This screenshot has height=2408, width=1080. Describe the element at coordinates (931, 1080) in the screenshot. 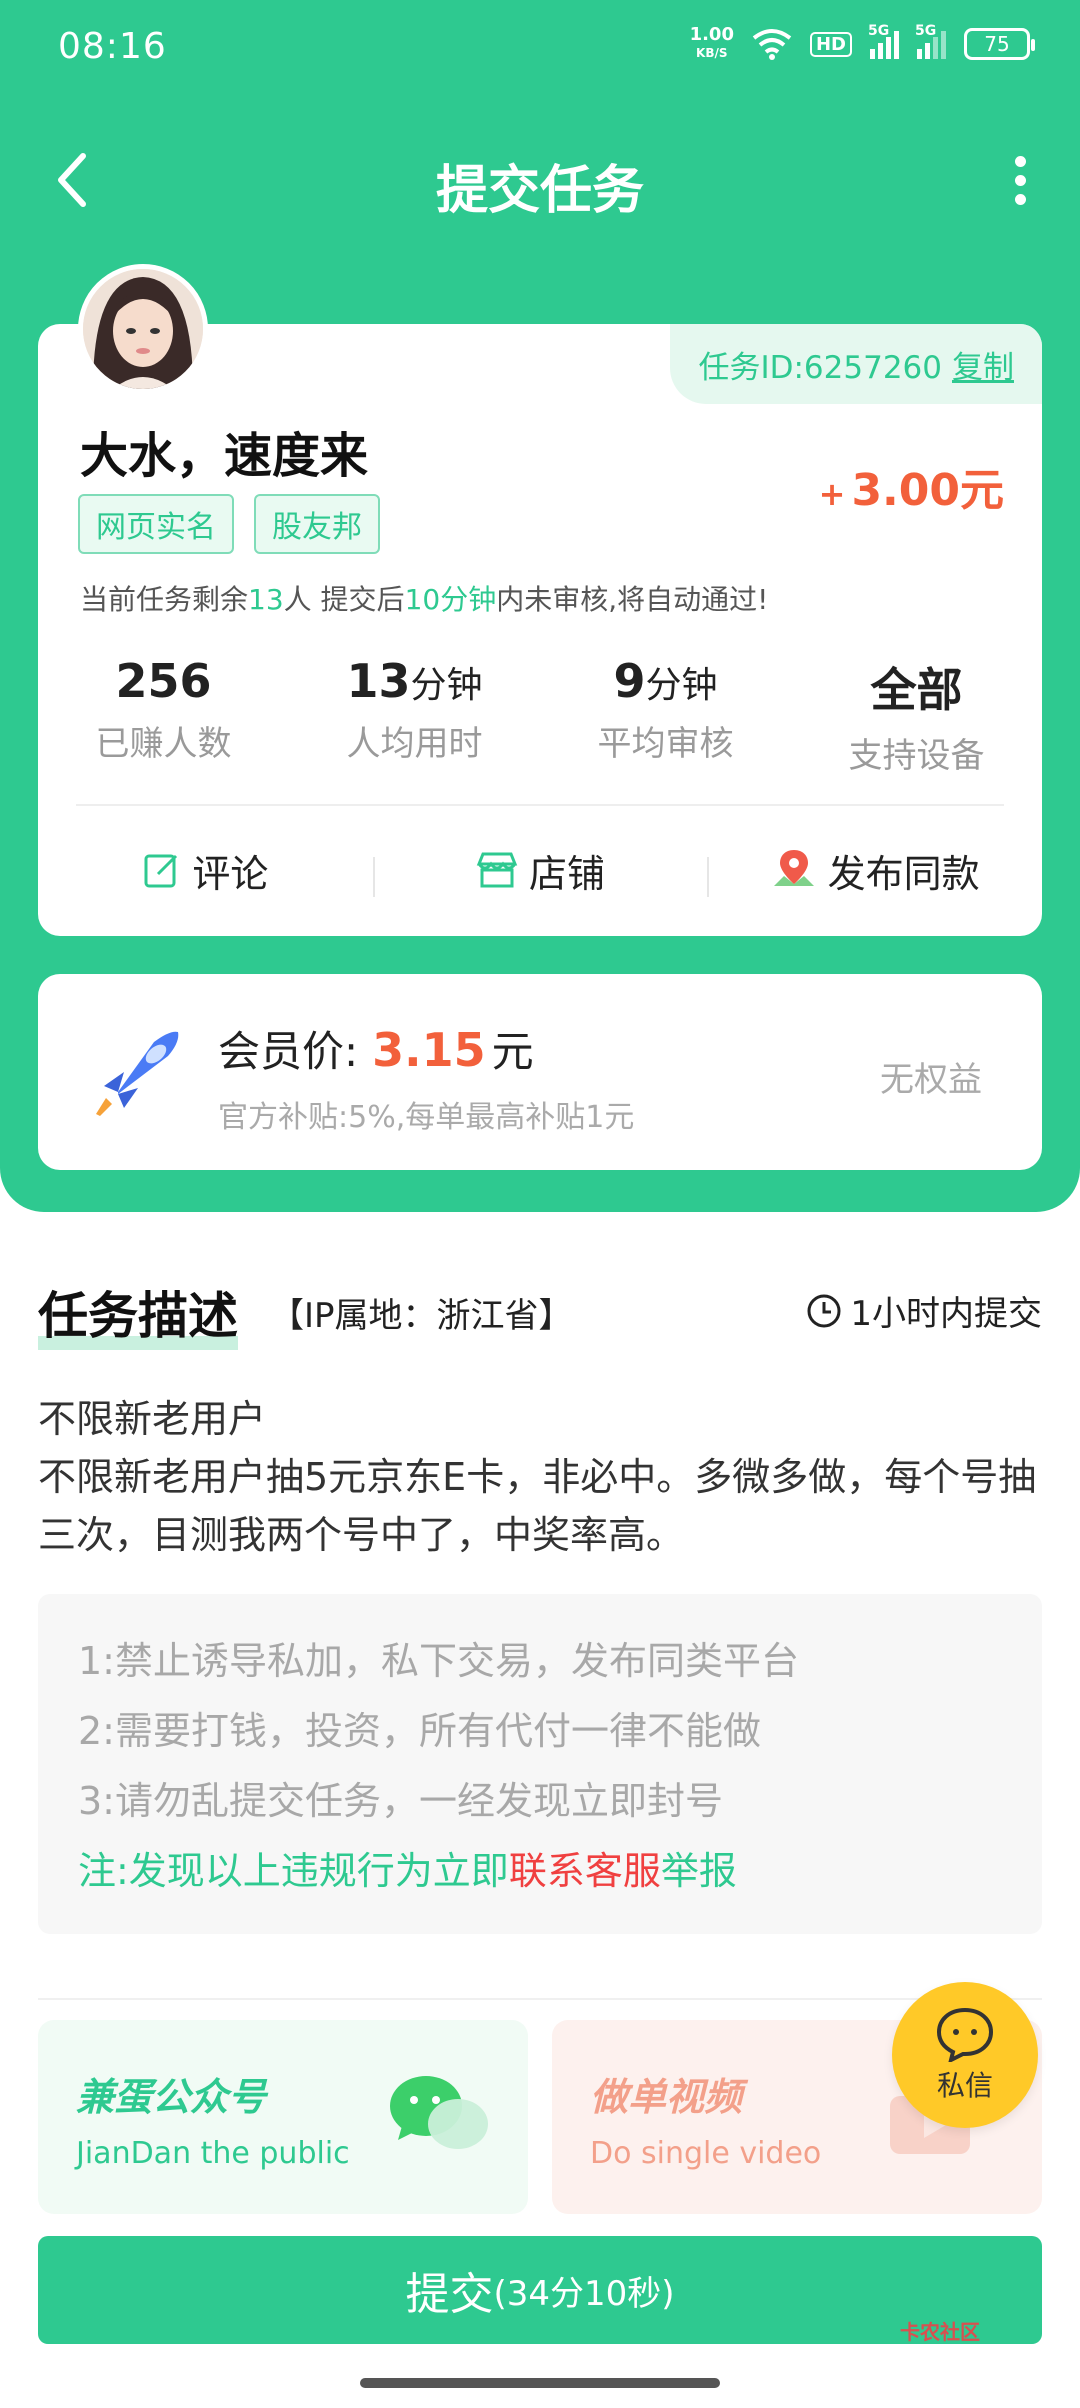

I see `member-status: 无权益` at that location.